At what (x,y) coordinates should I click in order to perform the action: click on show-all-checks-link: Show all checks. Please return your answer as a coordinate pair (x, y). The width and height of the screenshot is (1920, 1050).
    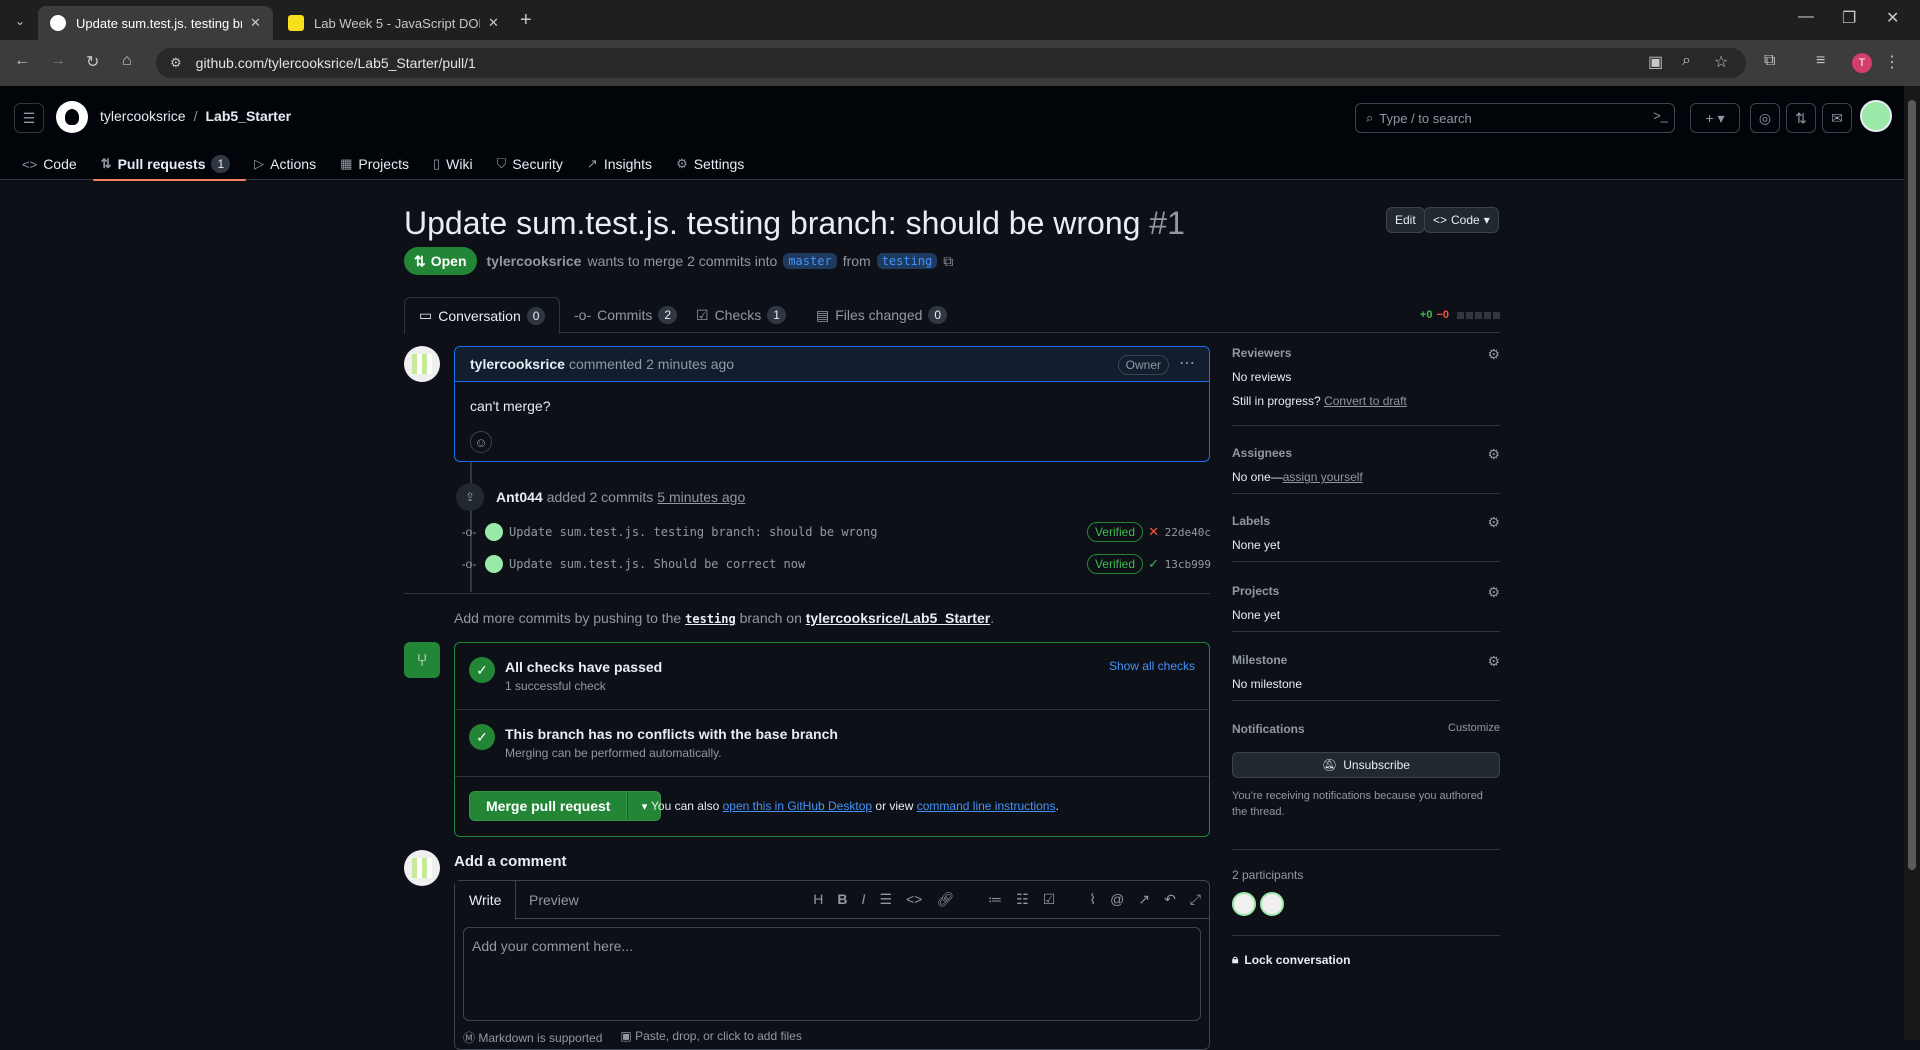
    Looking at the image, I should click on (1152, 666).